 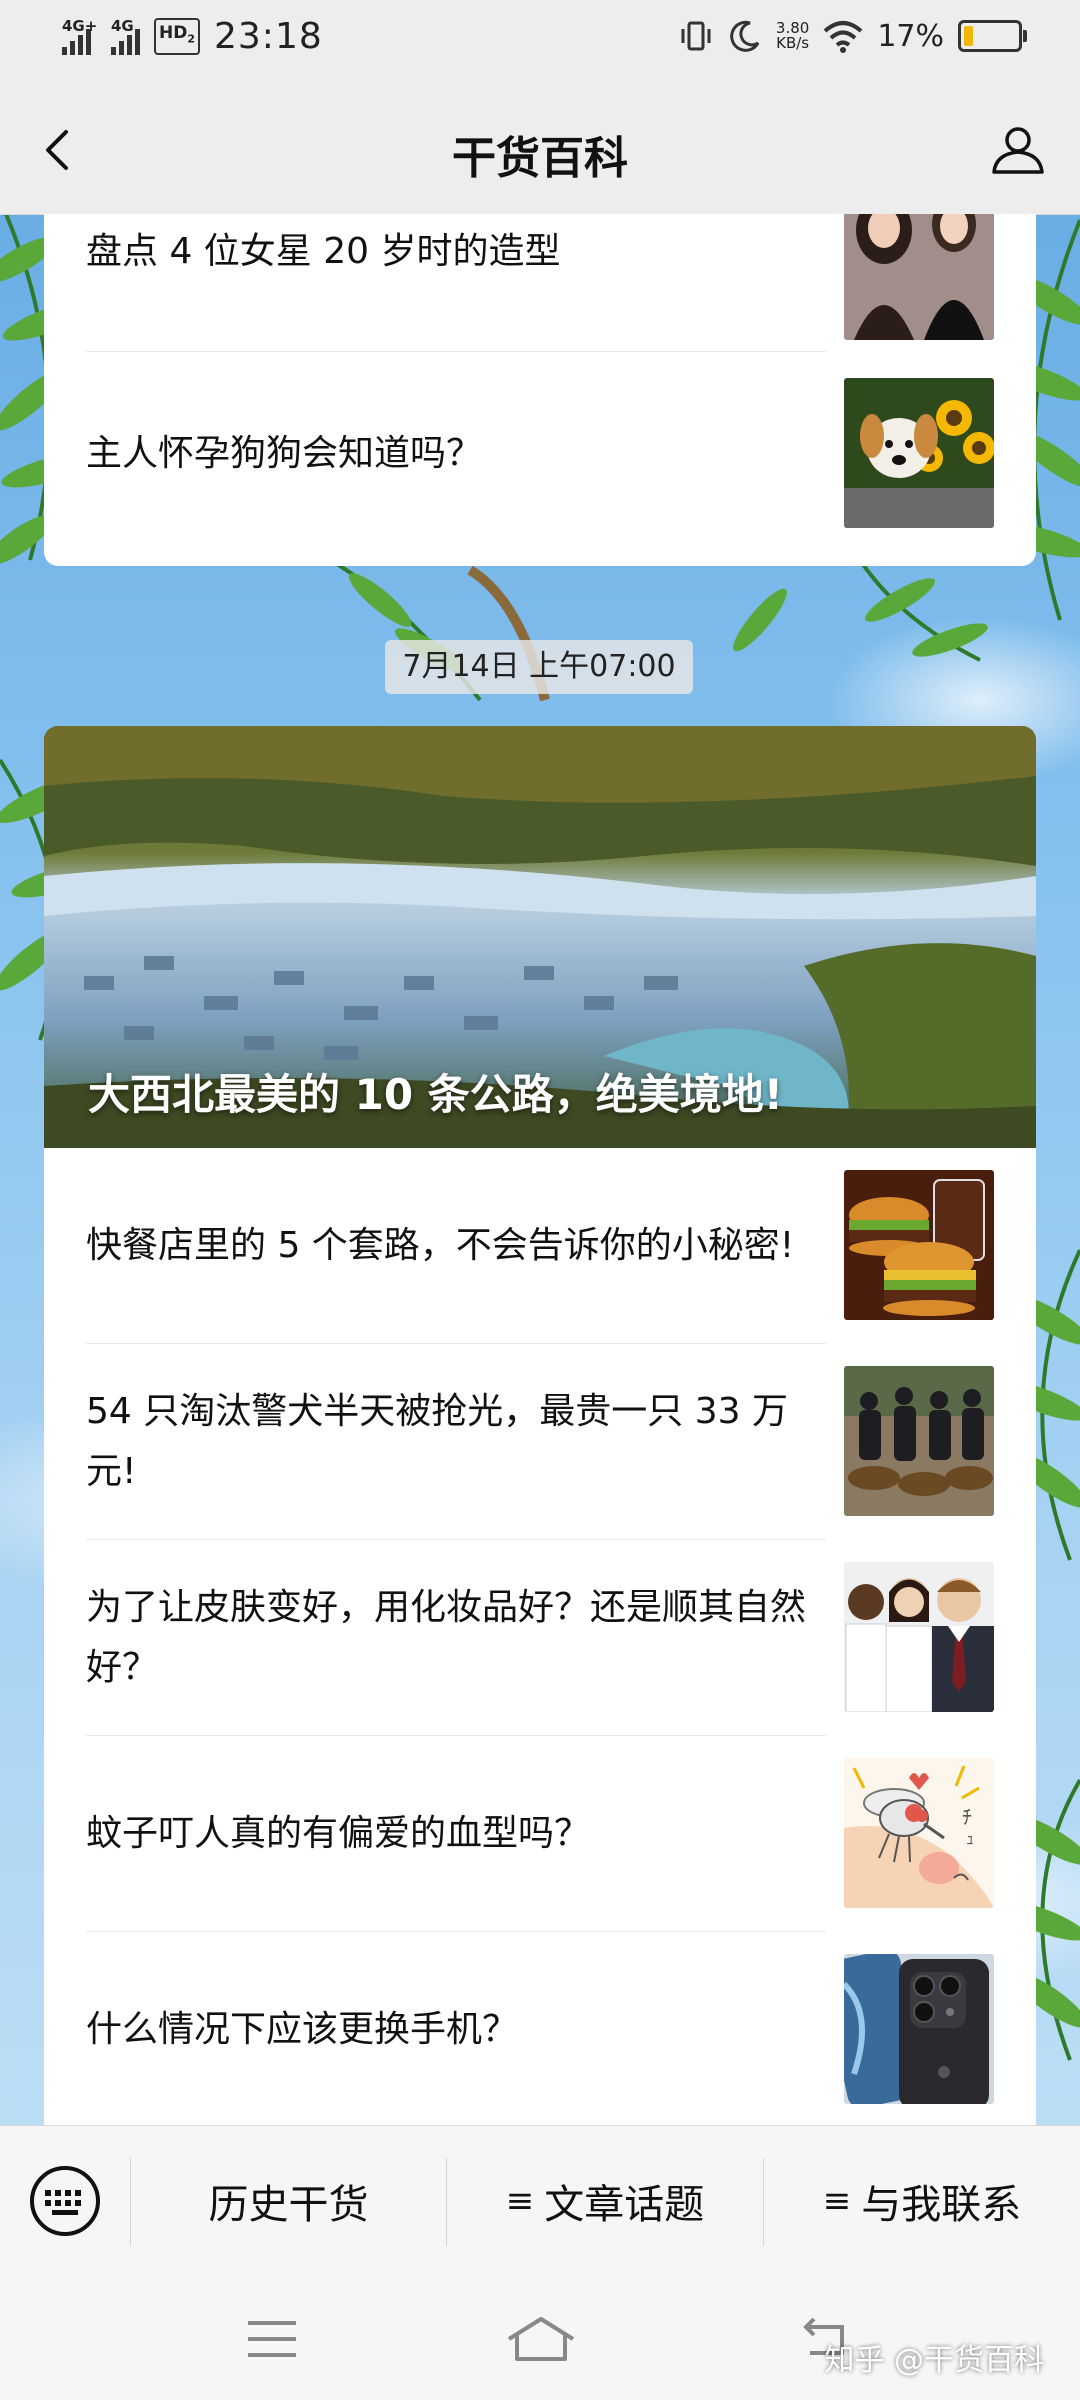 I want to click on two-women-photo, so click(x=919, y=277).